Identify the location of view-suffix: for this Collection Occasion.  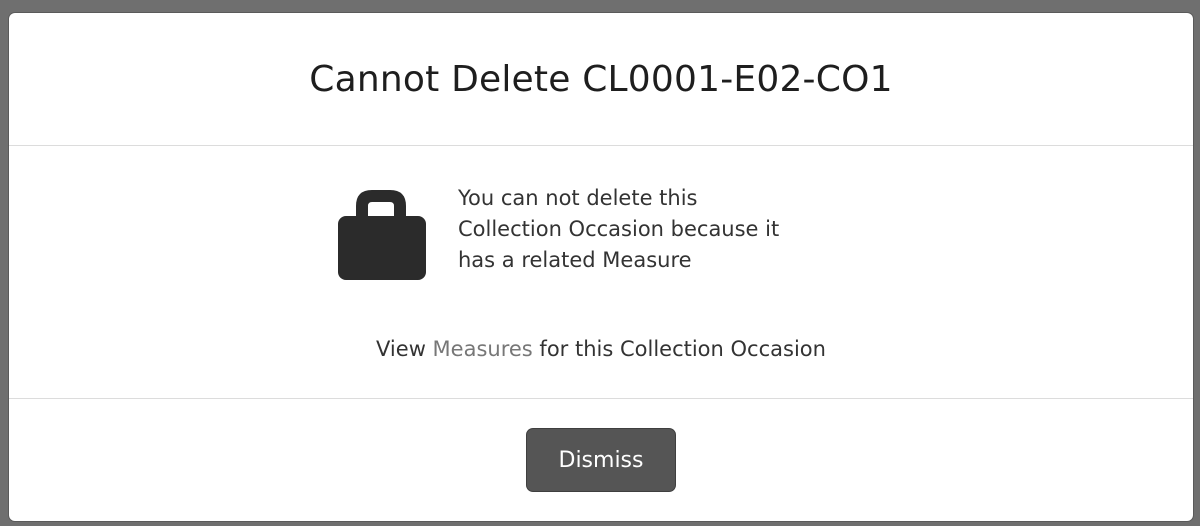
(679, 349).